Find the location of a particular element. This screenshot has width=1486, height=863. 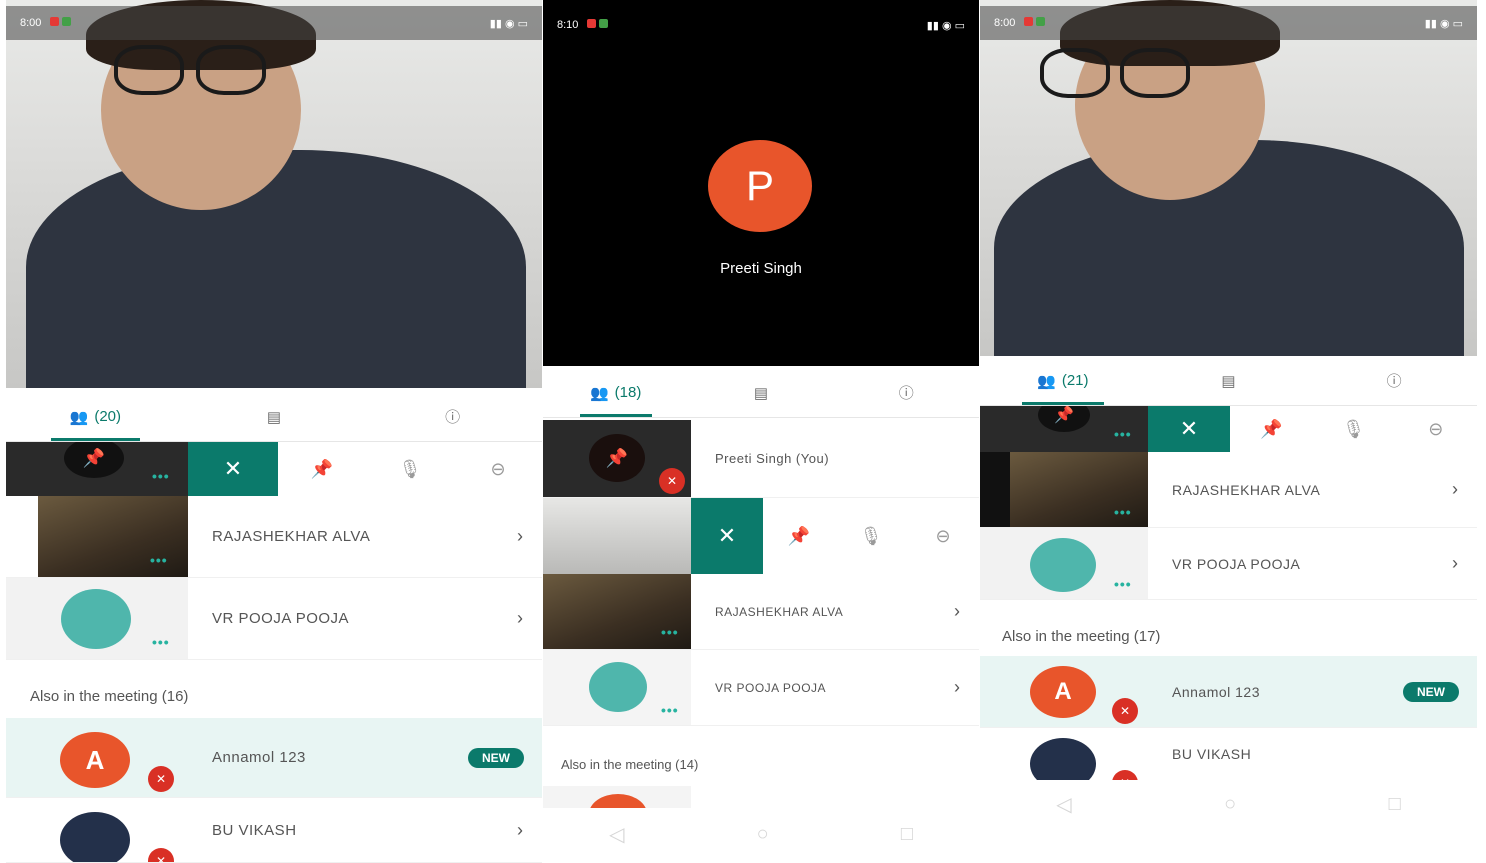

tab-participants: 👥 (18) is located at coordinates (616, 392).